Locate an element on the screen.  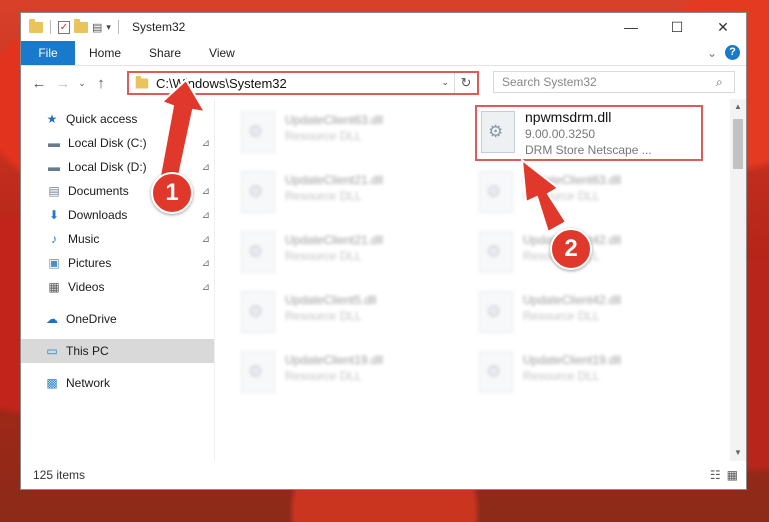
step-badge-2: 2 is located at coordinates (571, 249).